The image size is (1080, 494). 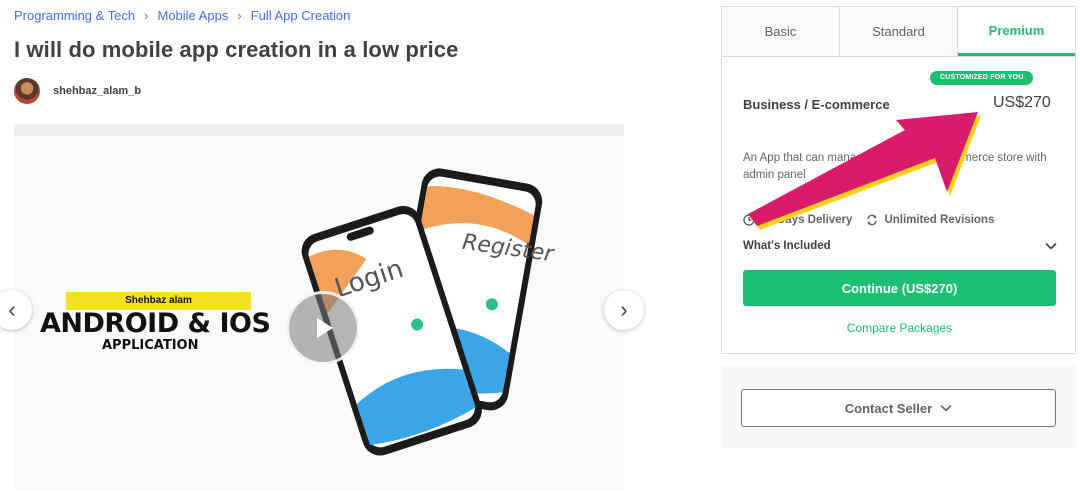 I want to click on play-button, so click(x=323, y=328).